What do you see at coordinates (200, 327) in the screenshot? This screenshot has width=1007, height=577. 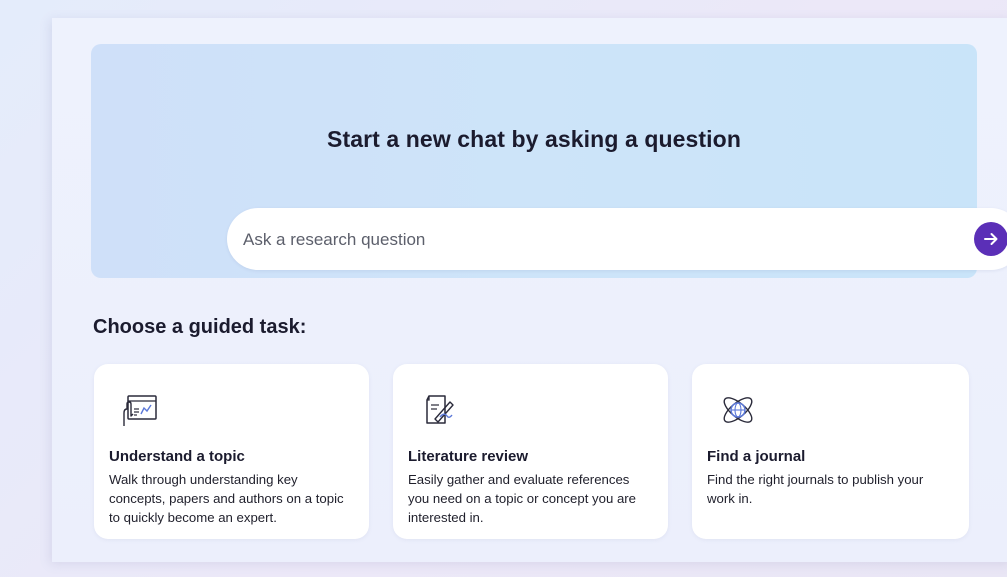 I see `guided-task-heading: Choose a guided task:` at bounding box center [200, 327].